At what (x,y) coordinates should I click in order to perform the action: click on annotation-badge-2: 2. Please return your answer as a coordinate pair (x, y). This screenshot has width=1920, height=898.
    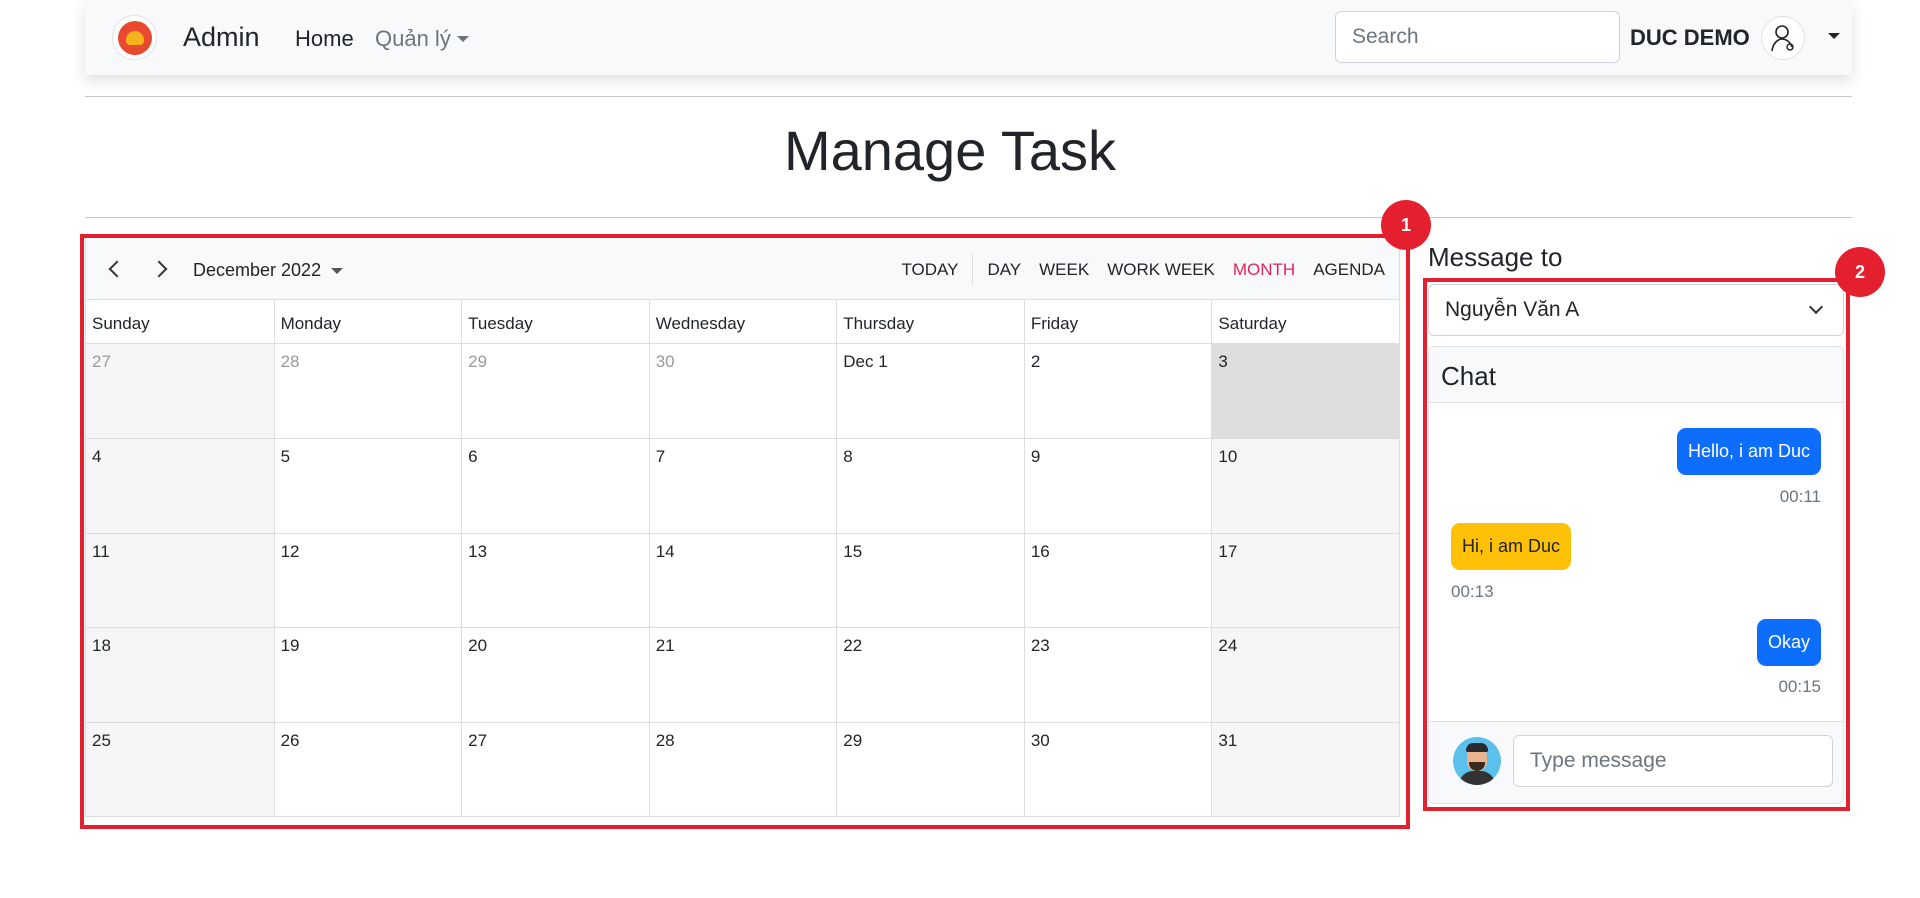
    Looking at the image, I should click on (1860, 272).